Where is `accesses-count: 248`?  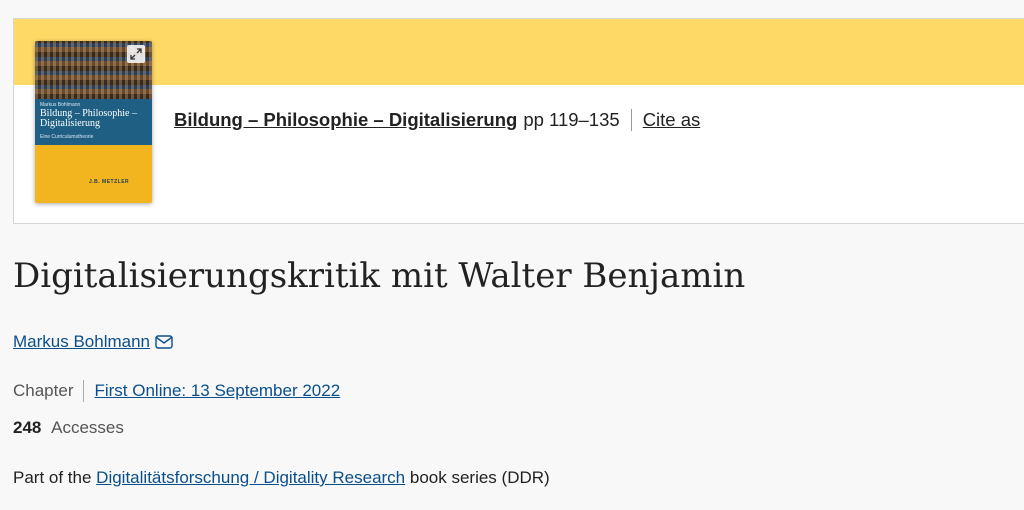
accesses-count: 248 is located at coordinates (27, 427).